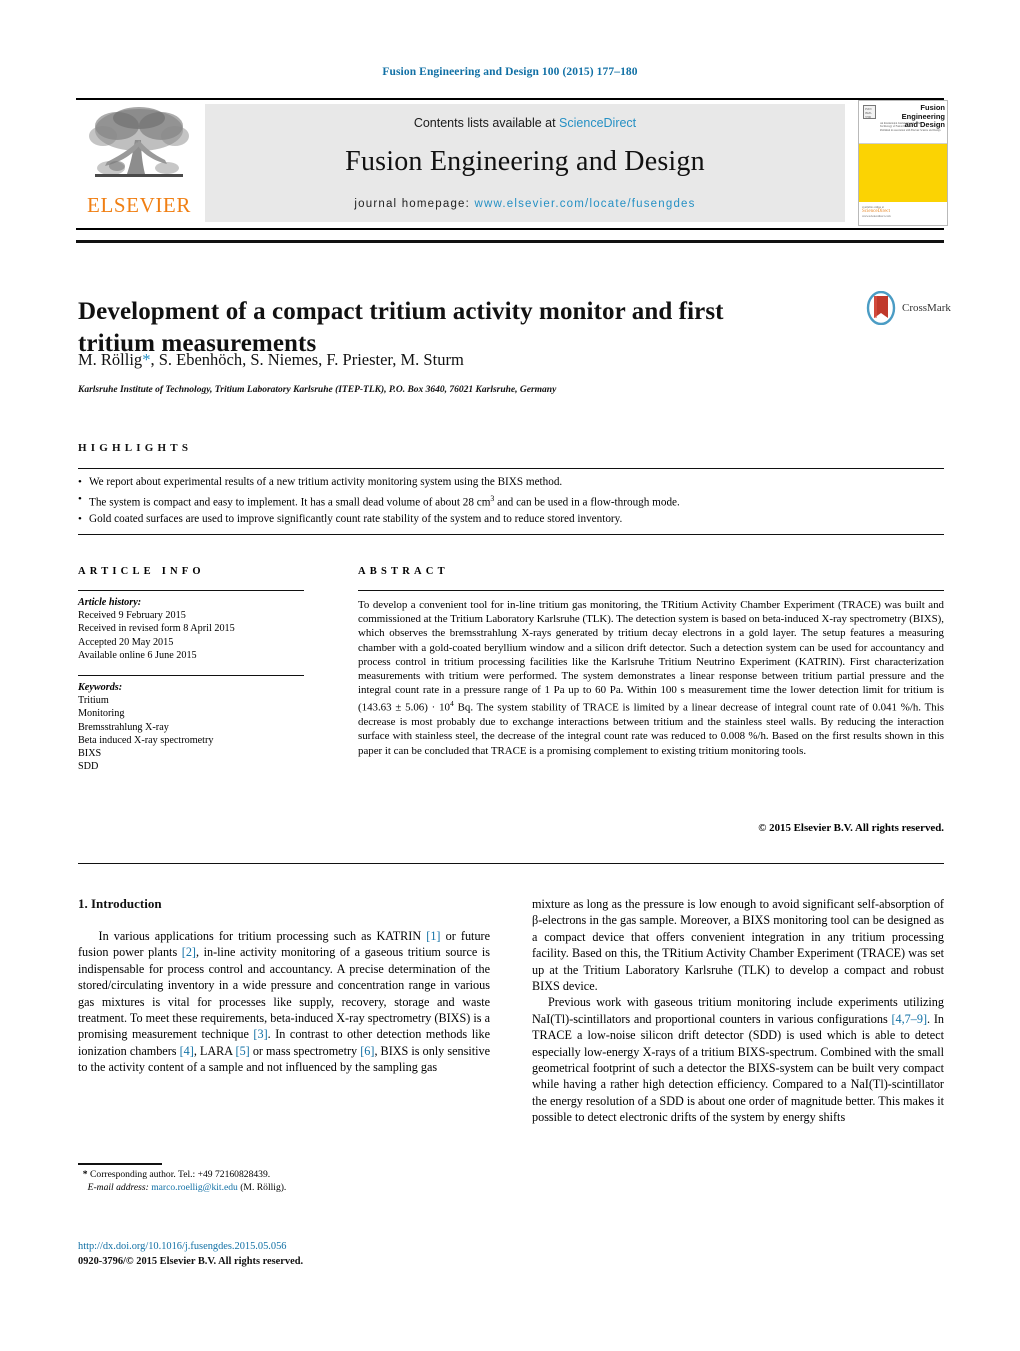  I want to click on crossmark-icon, so click(881, 308).